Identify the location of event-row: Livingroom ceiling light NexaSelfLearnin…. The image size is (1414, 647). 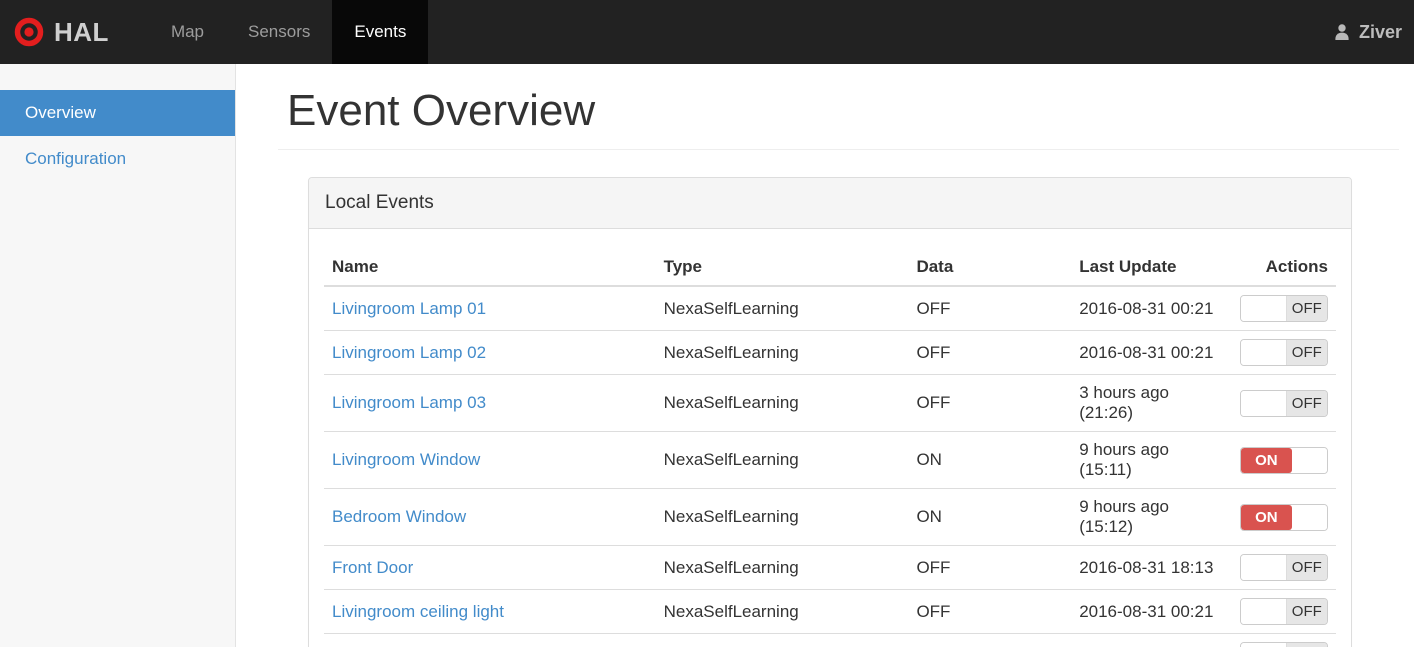
(830, 611).